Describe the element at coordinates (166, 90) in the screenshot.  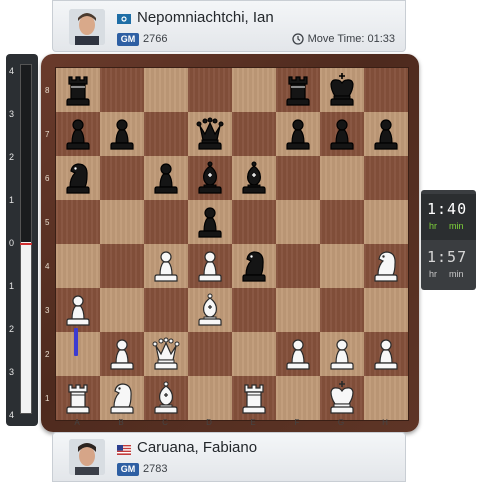
I see `square-c8` at that location.